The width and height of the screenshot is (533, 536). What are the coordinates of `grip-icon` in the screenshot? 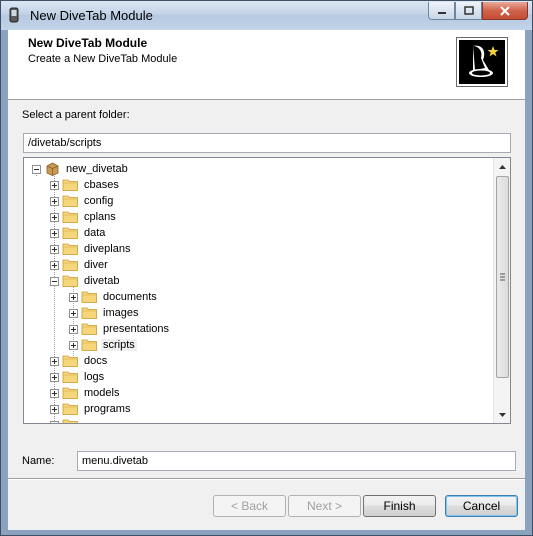 It's located at (502, 277).